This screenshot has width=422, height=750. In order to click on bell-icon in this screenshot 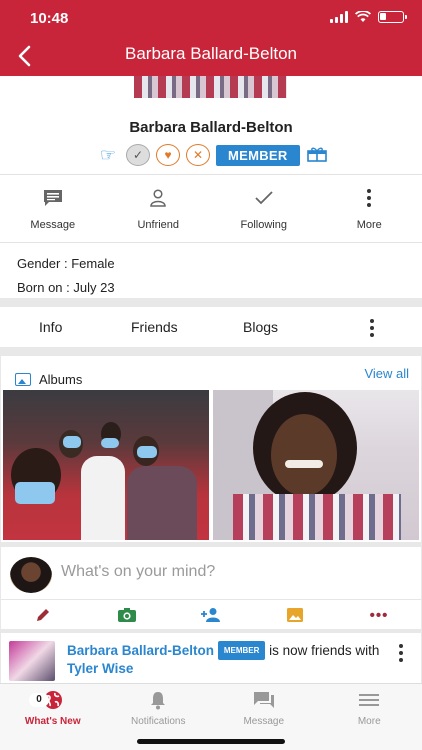, I will do `click(158, 700)`.